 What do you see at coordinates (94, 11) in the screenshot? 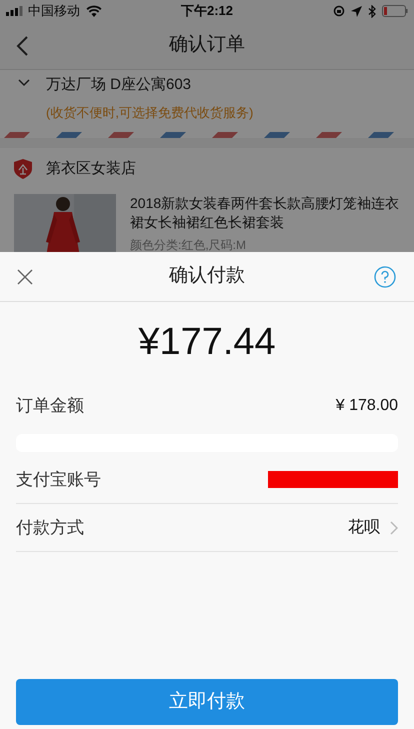
I see `wifi-icon` at bounding box center [94, 11].